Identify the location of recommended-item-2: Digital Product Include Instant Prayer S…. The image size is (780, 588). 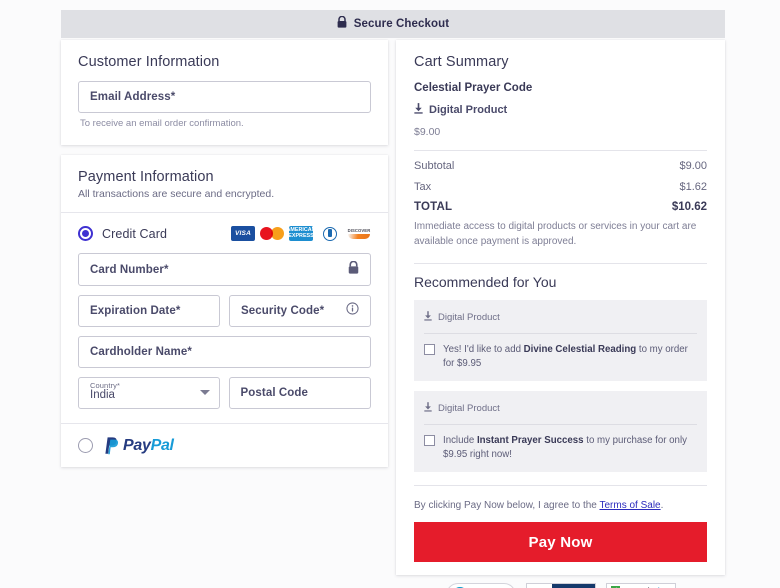
(560, 432).